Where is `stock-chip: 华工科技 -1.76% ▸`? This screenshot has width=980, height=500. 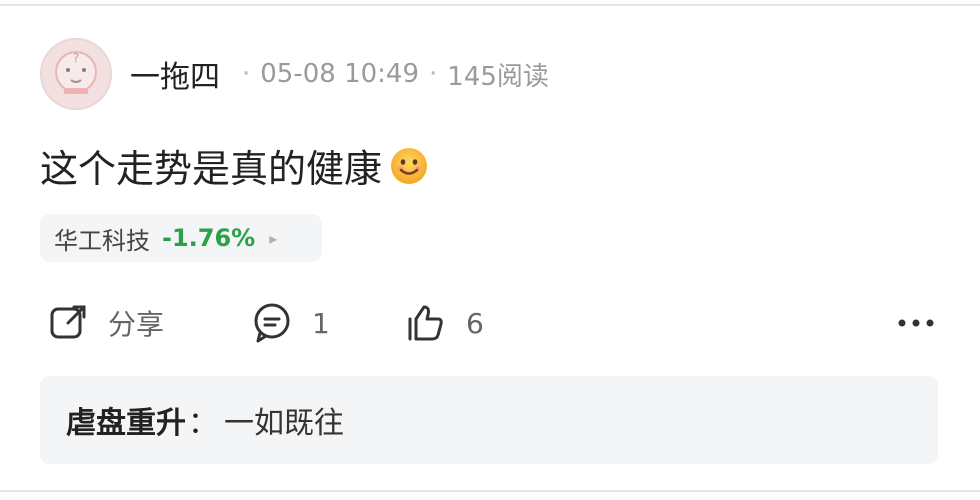
stock-chip: 华工科技 -1.76% ▸ is located at coordinates (181, 238).